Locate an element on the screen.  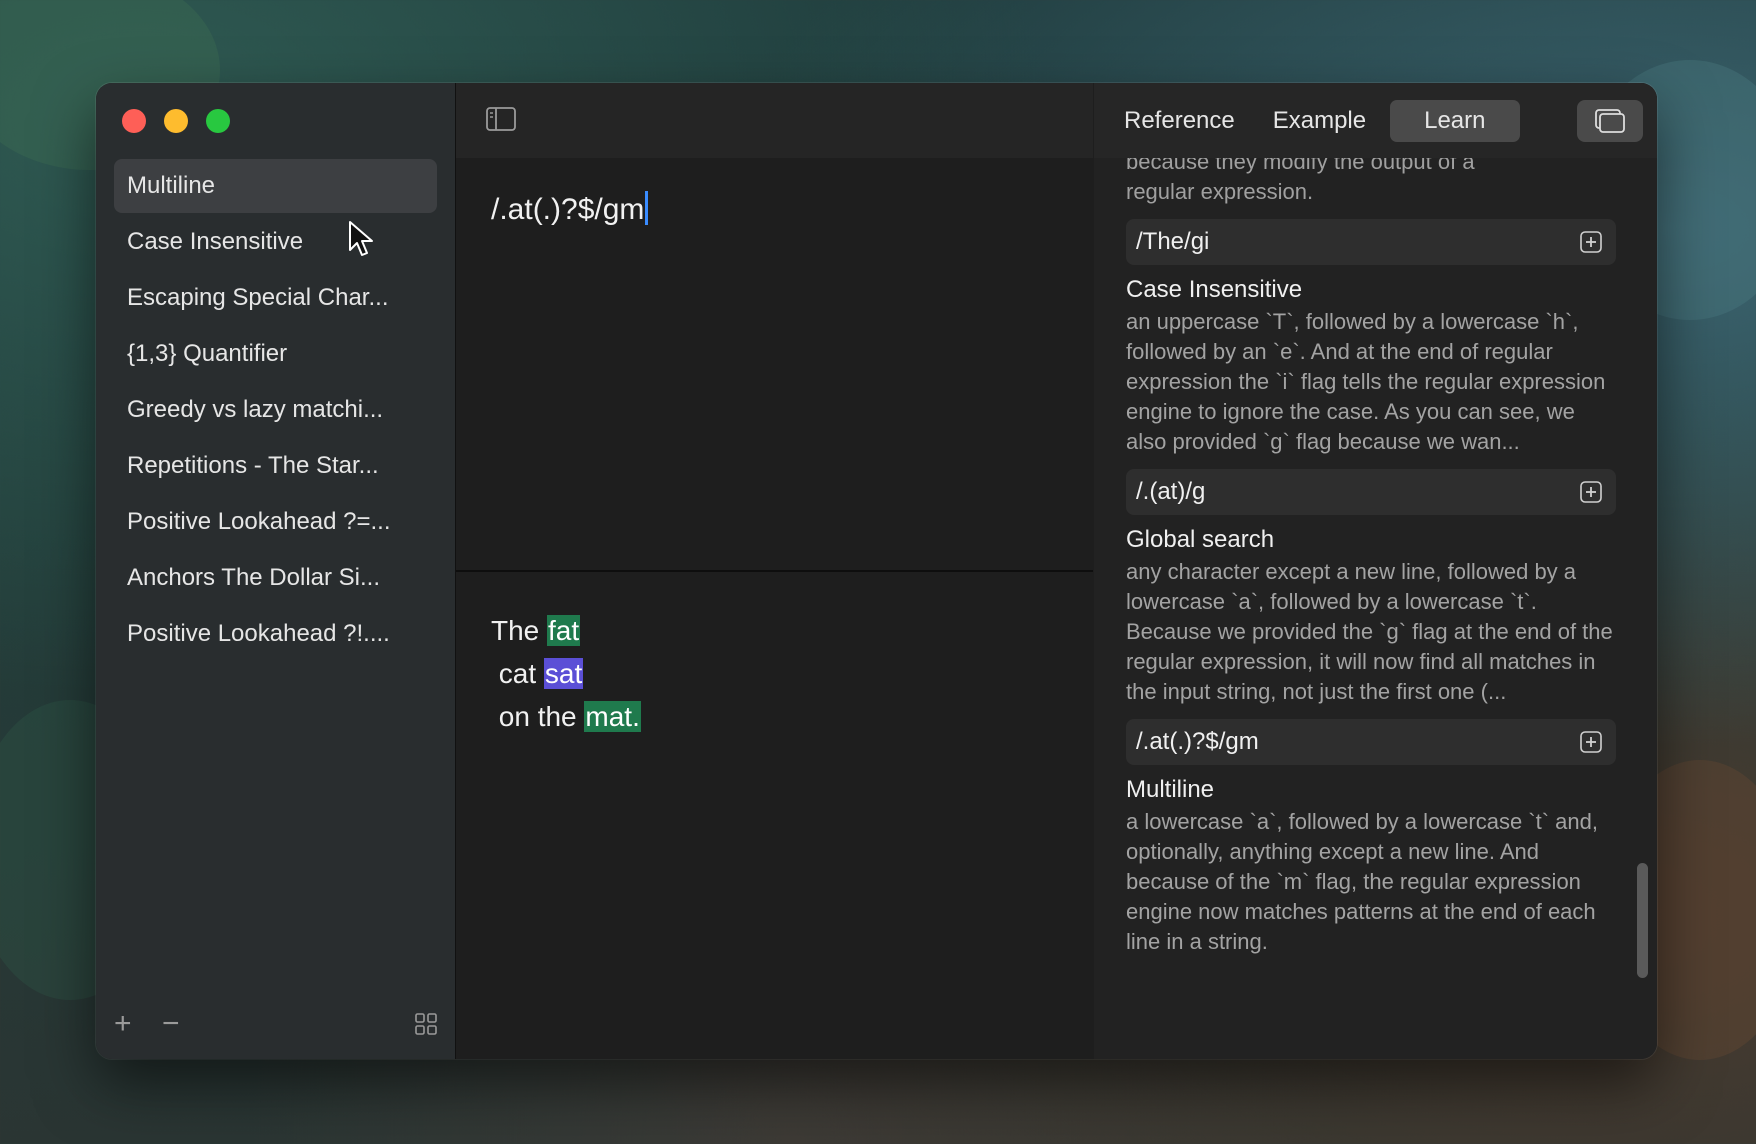
regex-text: /.at(.)?$/gm is located at coordinates (568, 209).